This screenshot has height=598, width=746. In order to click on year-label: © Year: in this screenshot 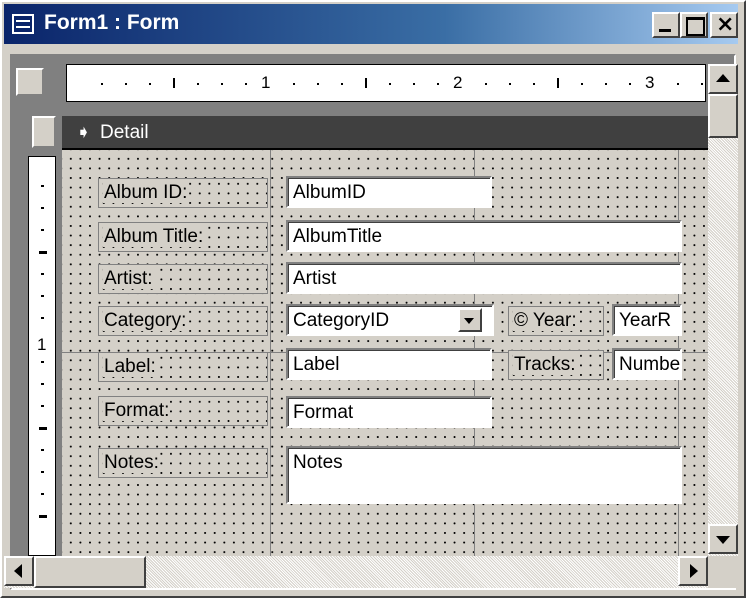, I will do `click(556, 321)`.